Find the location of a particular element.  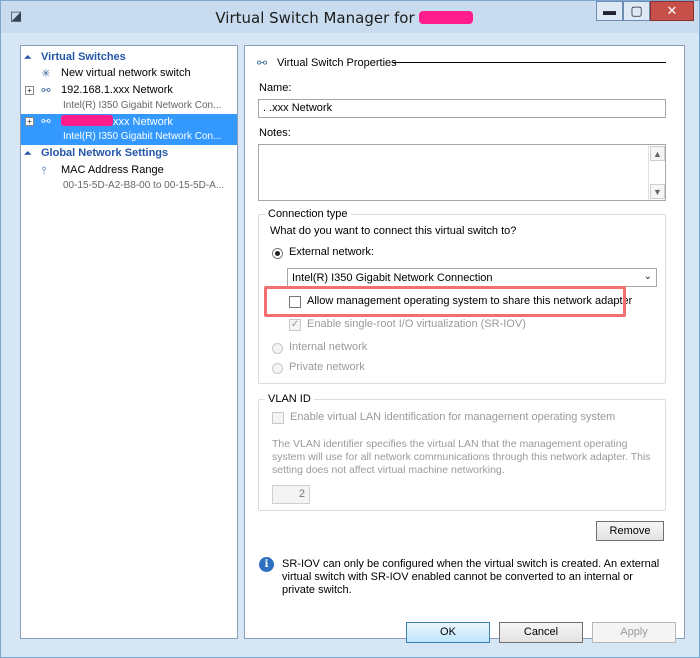

mac-range-label: MAC Address Range is located at coordinates (112, 170).